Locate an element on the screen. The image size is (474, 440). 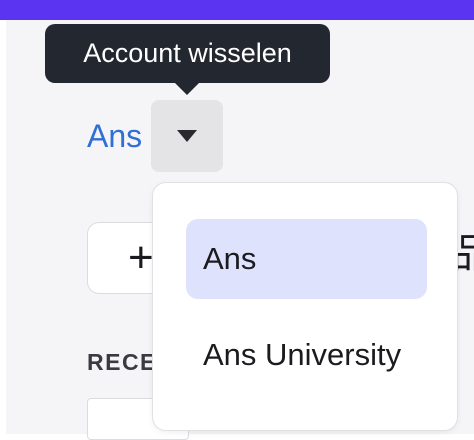
recent-section-label: RECE is located at coordinates (122, 362).